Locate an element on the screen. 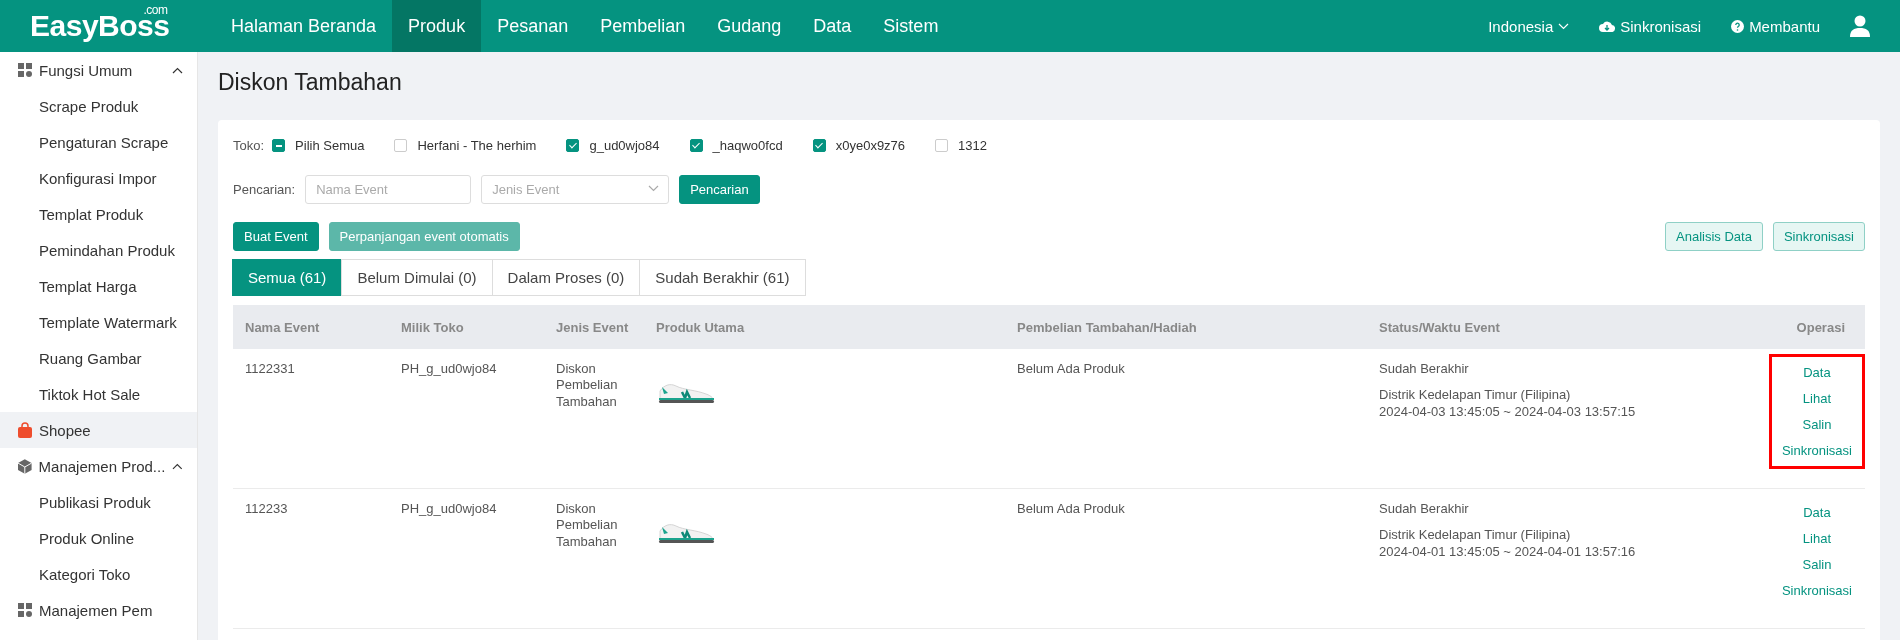  nav-item: Sistem is located at coordinates (911, 26).